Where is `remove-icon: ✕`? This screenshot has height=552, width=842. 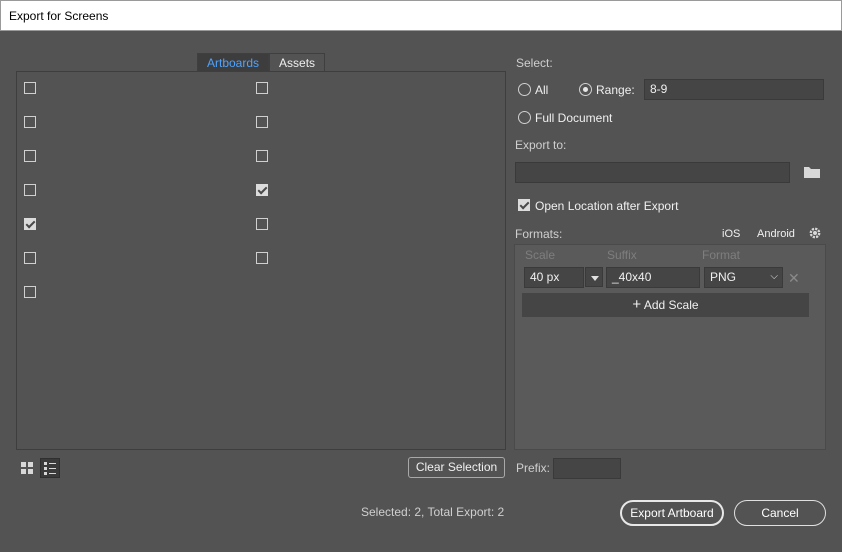 remove-icon: ✕ is located at coordinates (794, 278).